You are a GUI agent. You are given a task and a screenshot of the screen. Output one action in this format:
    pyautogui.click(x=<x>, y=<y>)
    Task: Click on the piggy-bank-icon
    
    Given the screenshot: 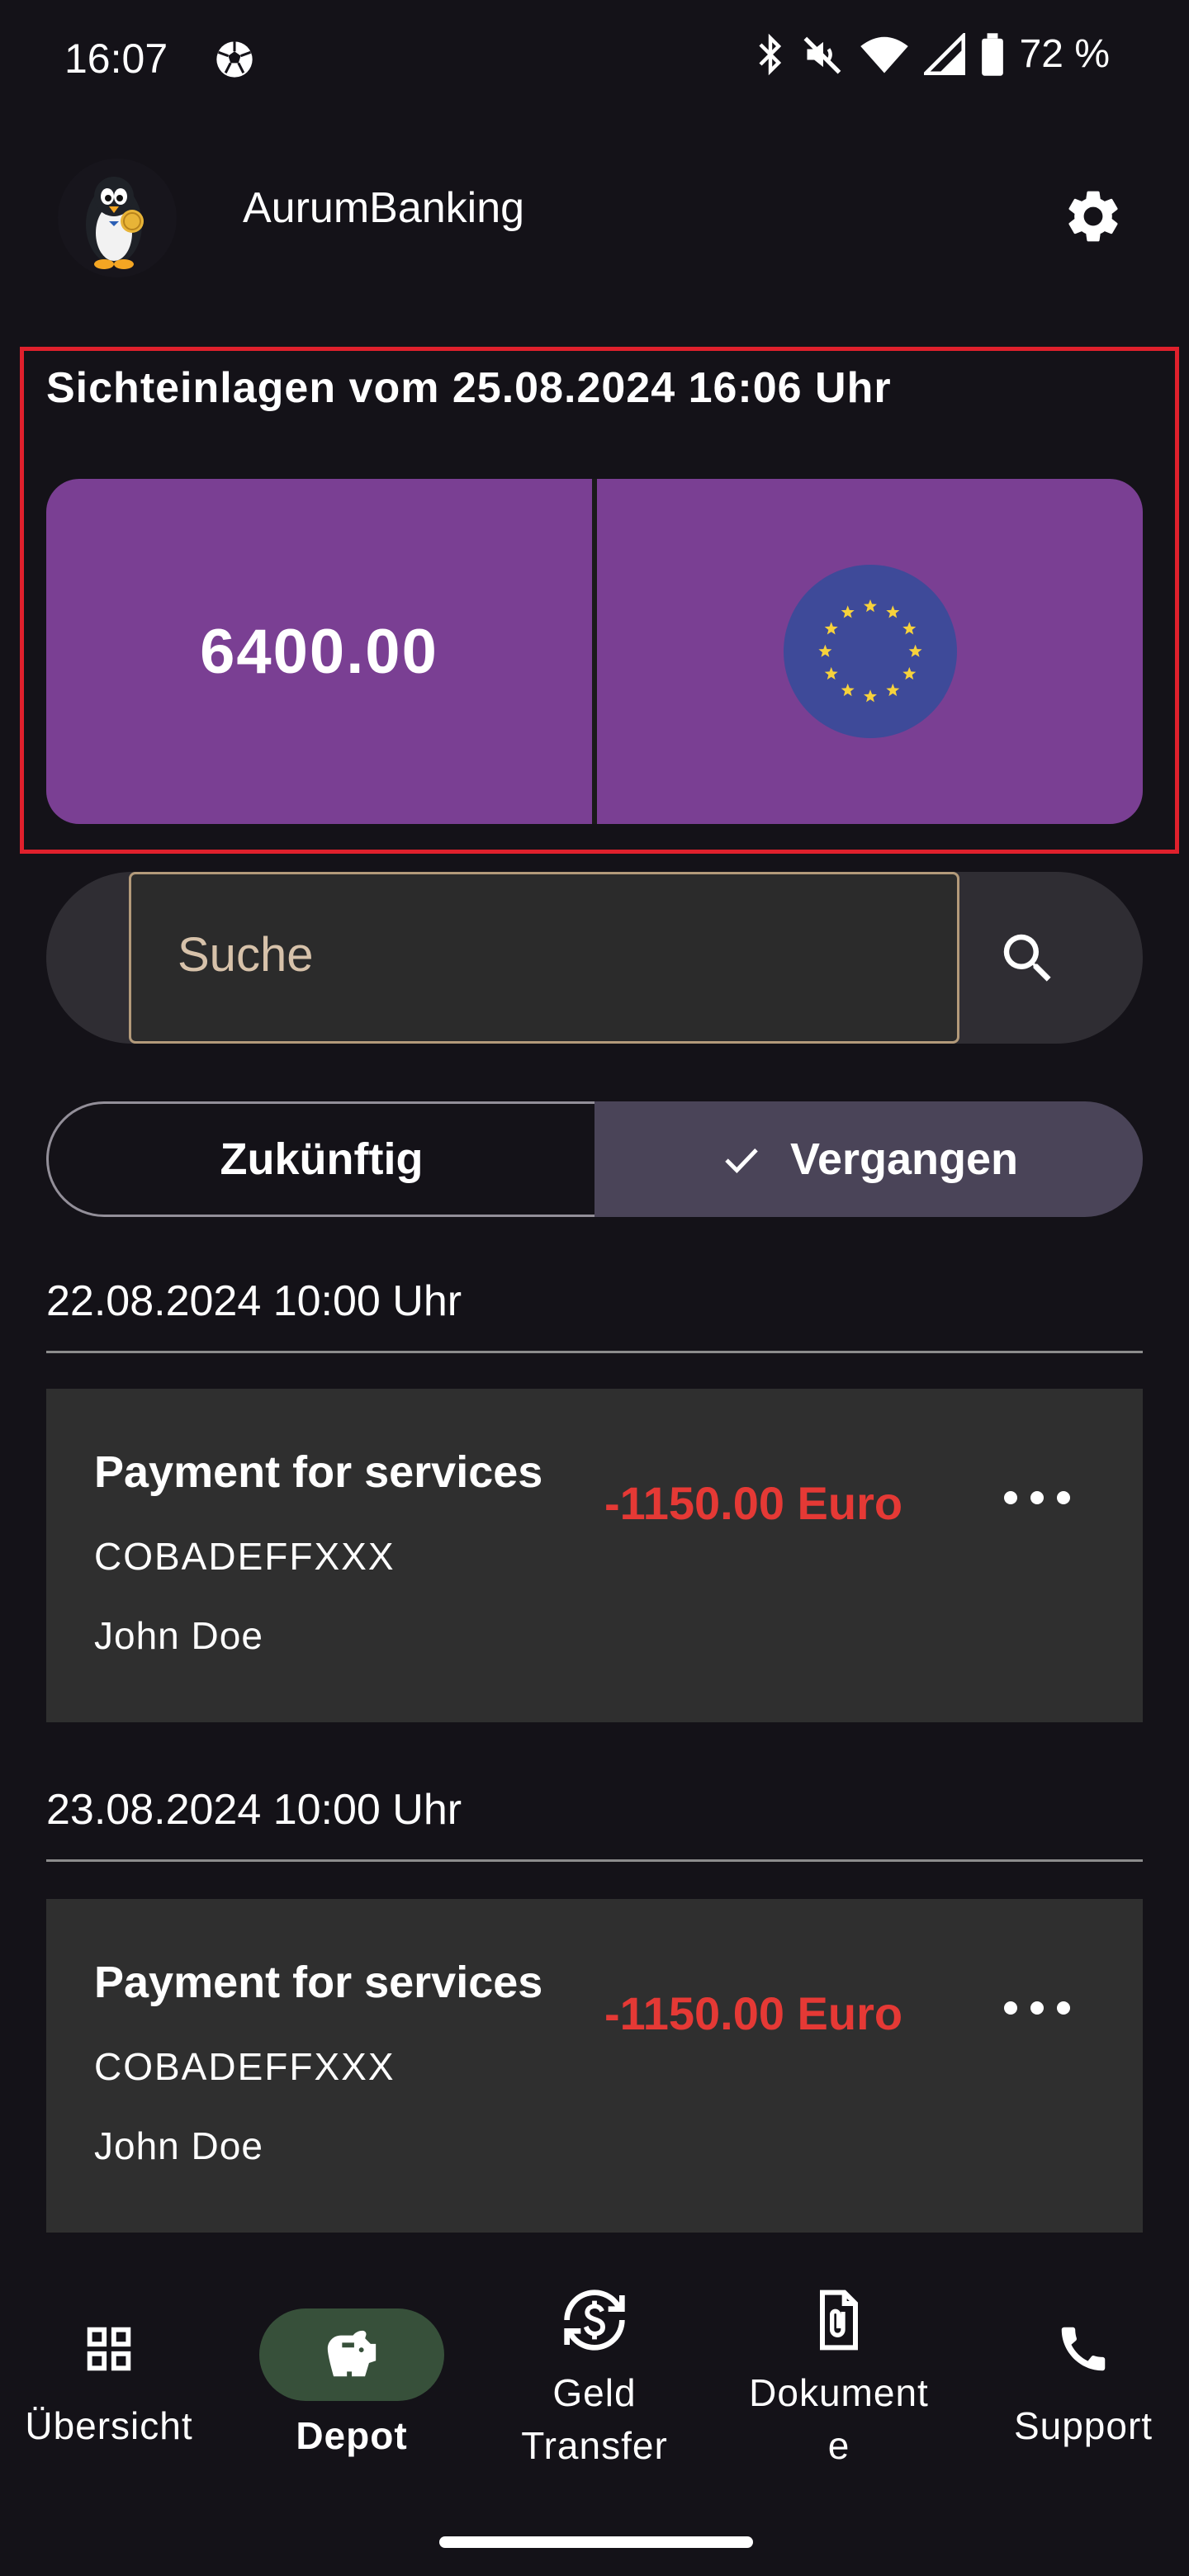 What is the action you would take?
    pyautogui.click(x=352, y=2353)
    